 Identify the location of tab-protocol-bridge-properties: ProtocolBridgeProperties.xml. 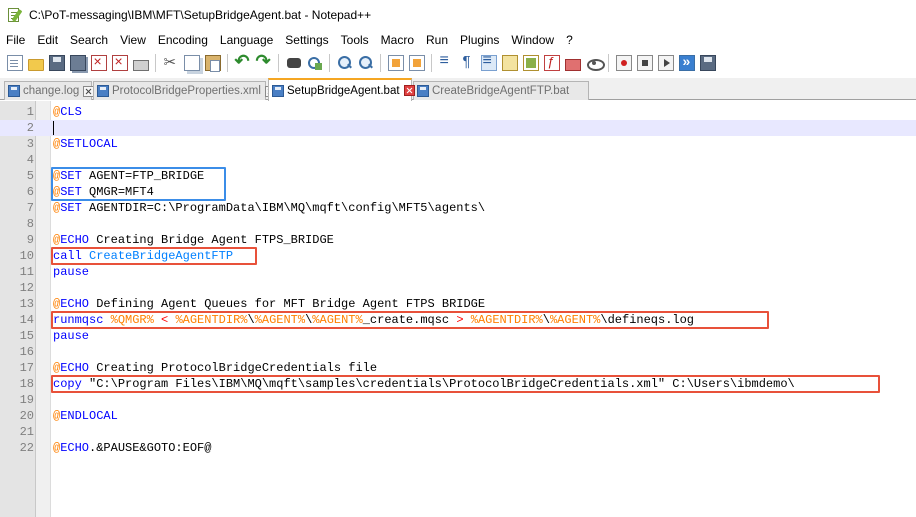
(184, 90).